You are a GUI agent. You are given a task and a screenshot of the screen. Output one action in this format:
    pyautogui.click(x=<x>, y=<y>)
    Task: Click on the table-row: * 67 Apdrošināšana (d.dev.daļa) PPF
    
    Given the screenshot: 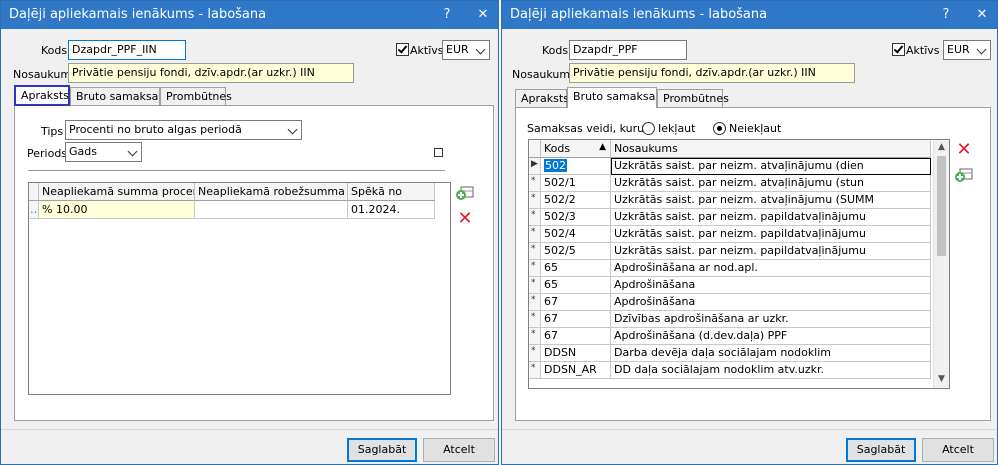 What is the action you would take?
    pyautogui.click(x=739, y=336)
    